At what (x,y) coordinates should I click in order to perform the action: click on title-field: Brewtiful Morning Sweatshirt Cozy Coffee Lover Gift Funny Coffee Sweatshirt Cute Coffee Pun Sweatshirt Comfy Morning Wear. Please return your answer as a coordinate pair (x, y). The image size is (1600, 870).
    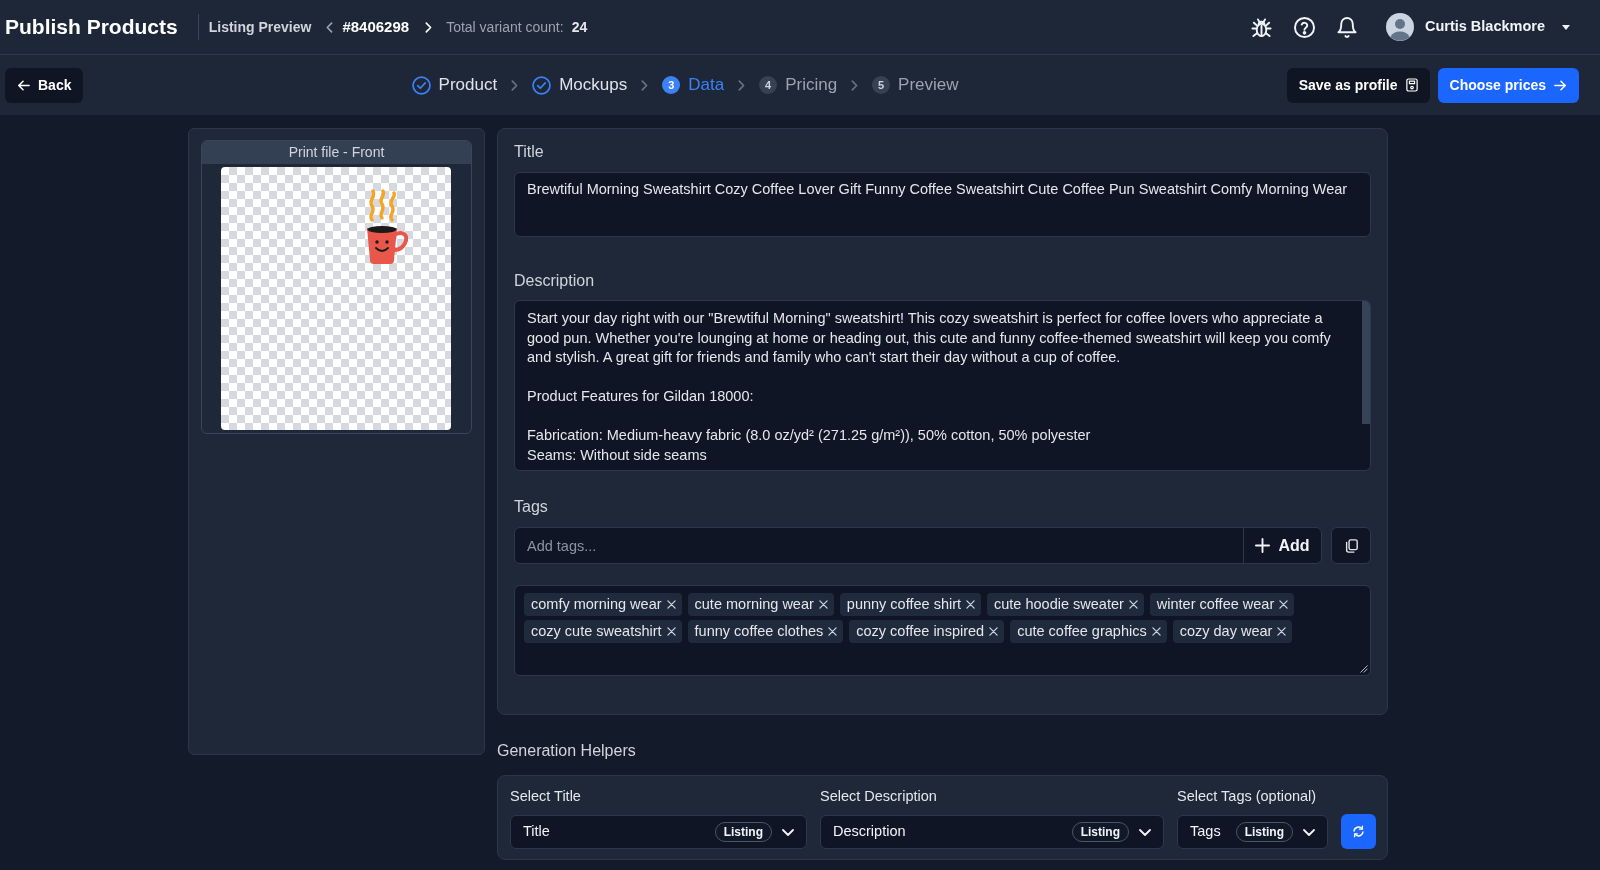
    Looking at the image, I should click on (942, 204).